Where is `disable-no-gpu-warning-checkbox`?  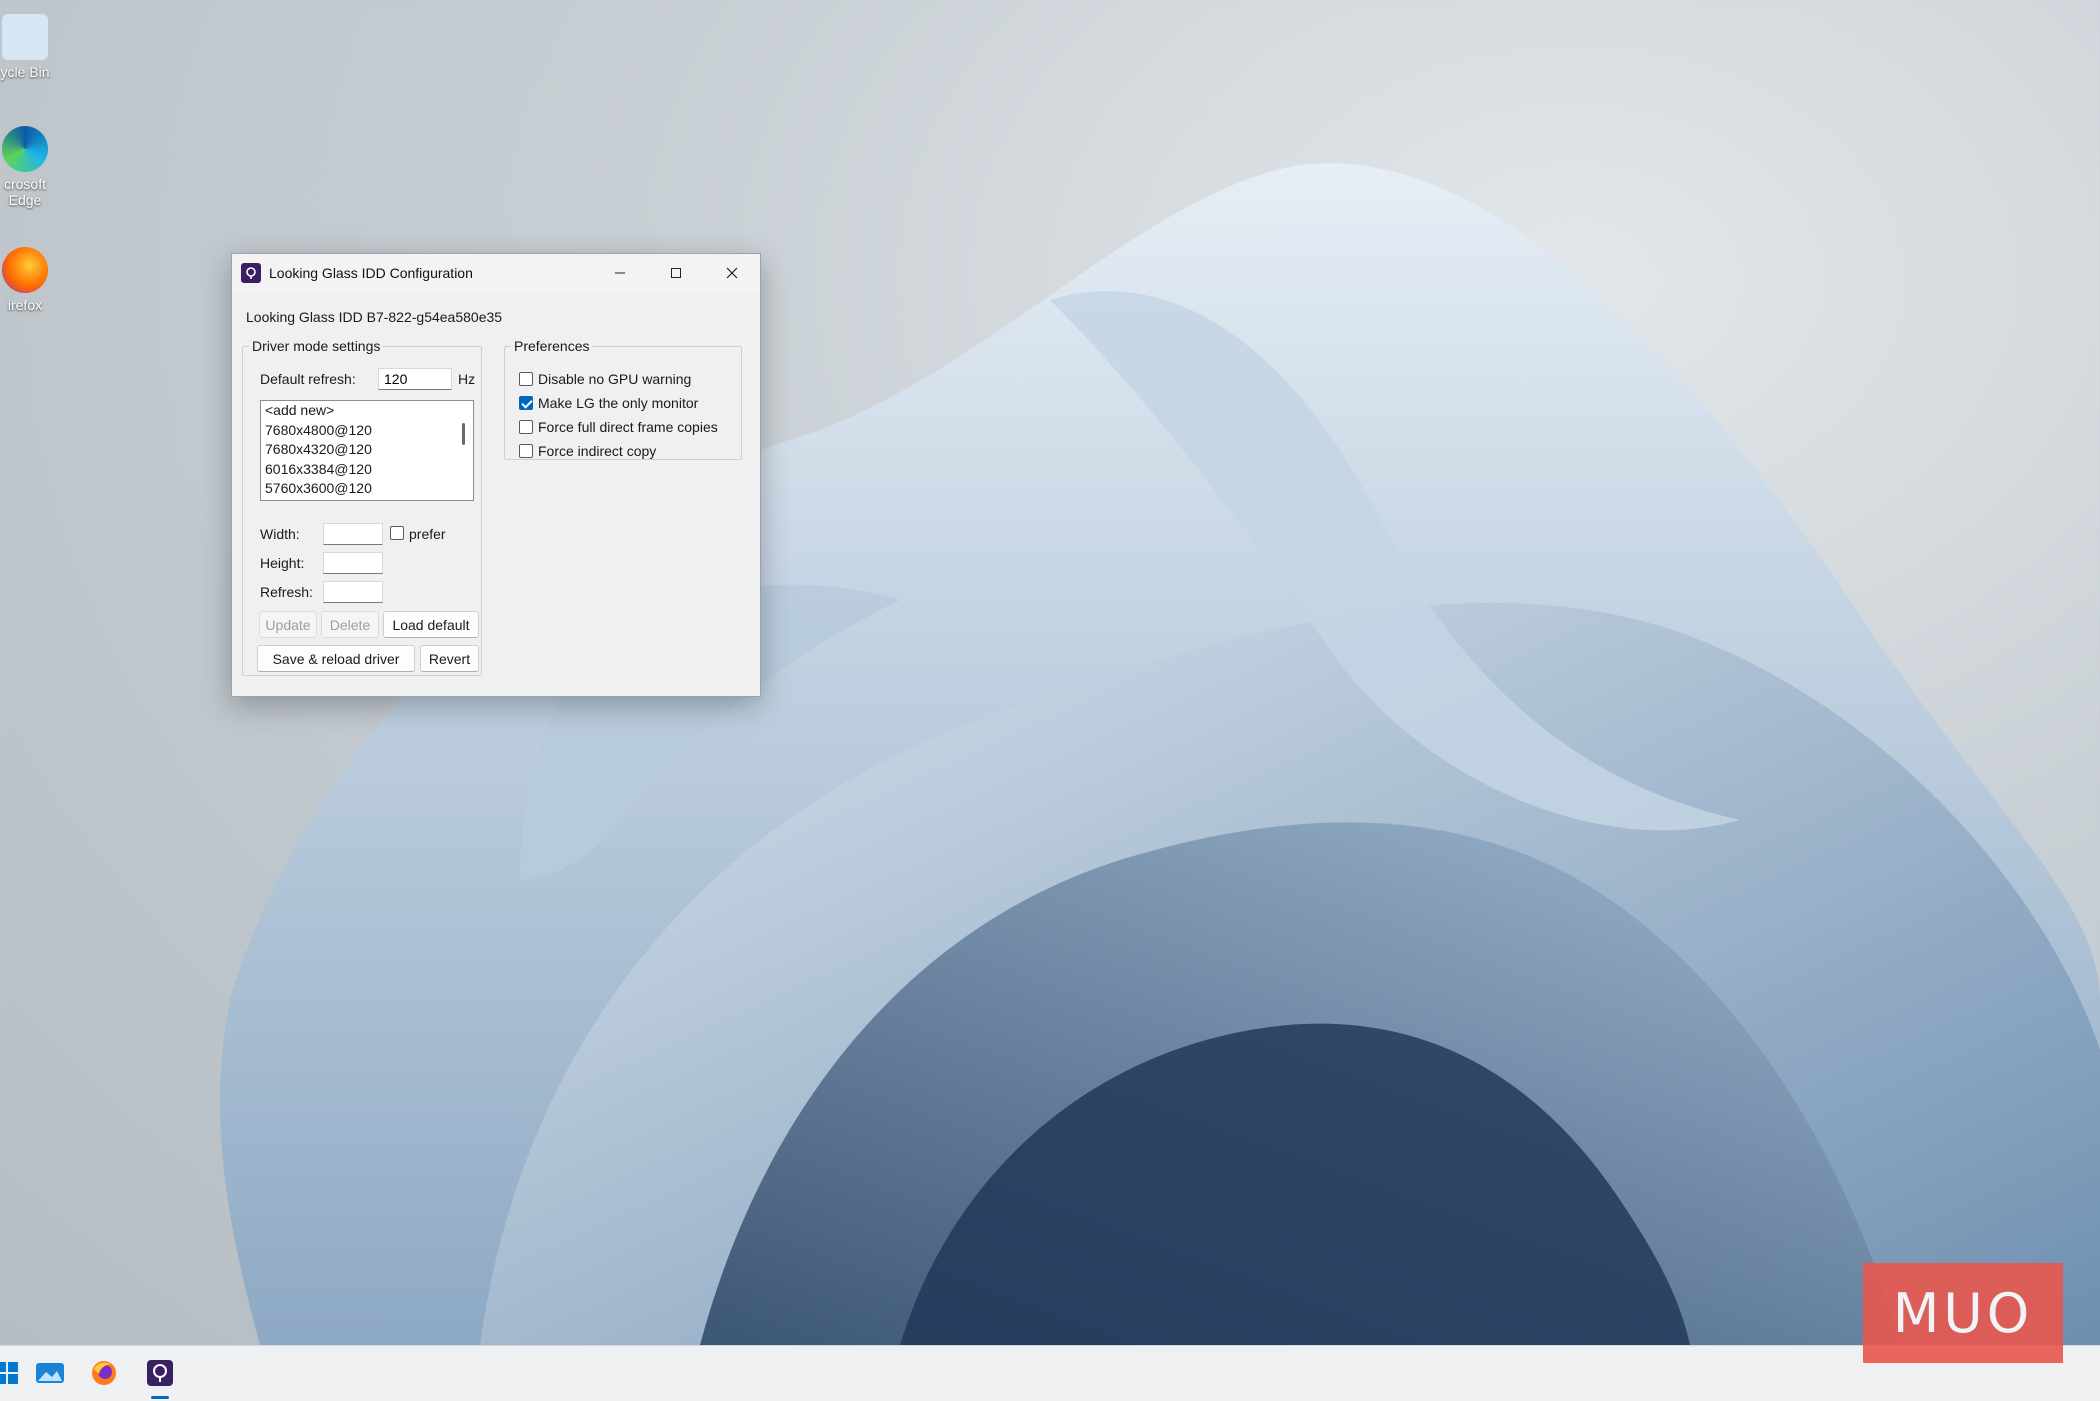
disable-no-gpu-warning-checkbox is located at coordinates (526, 379).